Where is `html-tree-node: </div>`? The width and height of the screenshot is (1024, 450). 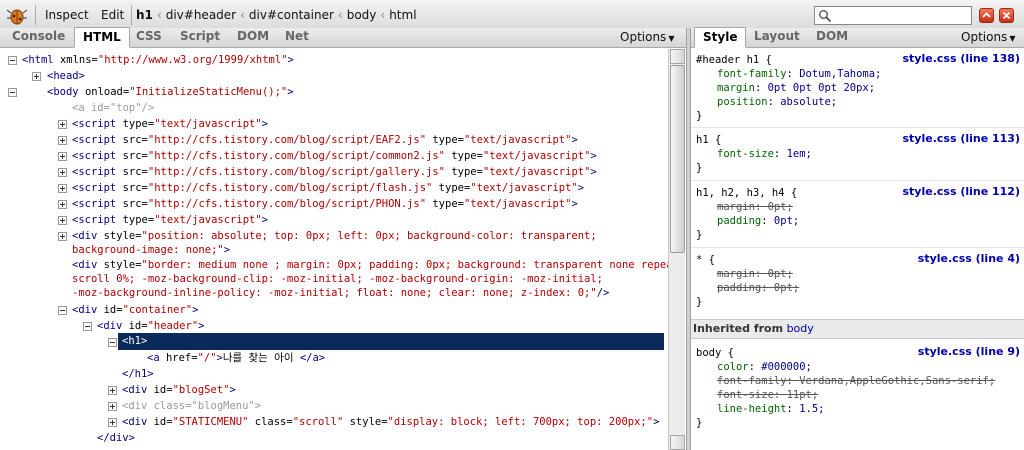
html-tree-node: </div> is located at coordinates (116, 438).